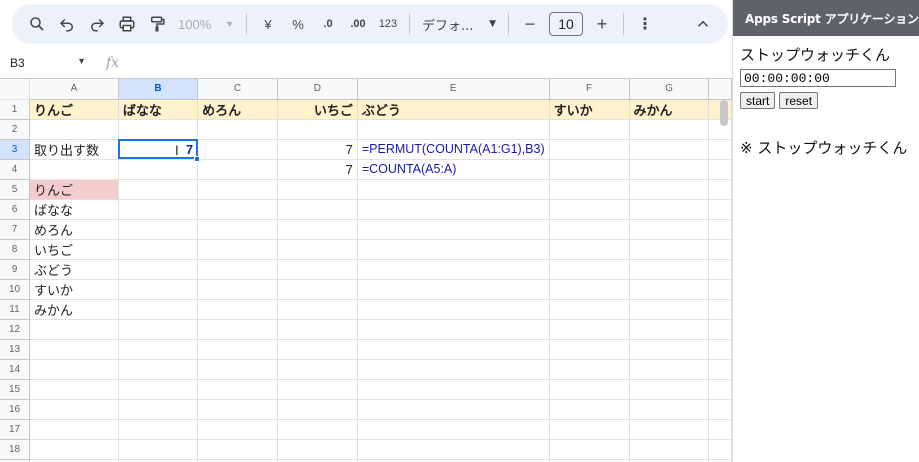  Describe the element at coordinates (15, 449) in the screenshot. I see `row-header: 18` at that location.